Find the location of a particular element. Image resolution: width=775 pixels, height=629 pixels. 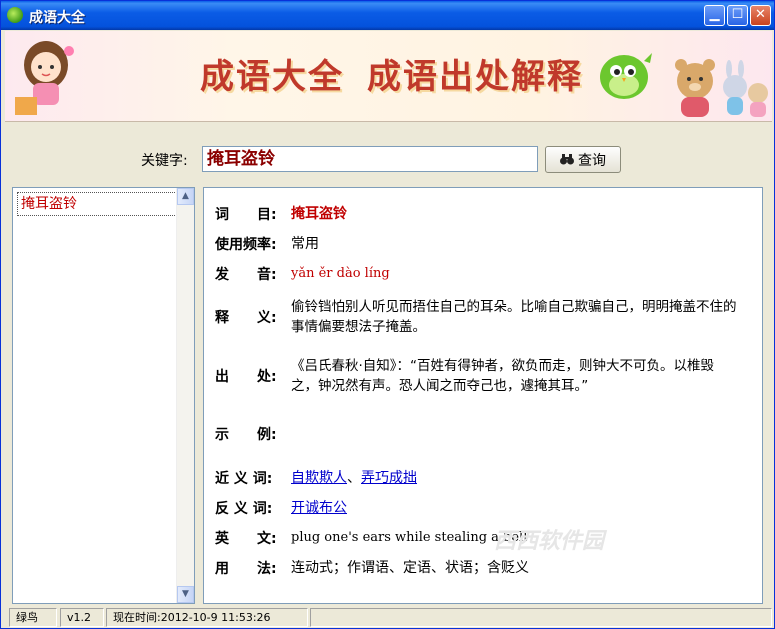

antonym-link: 开诚布公 is located at coordinates (319, 508).